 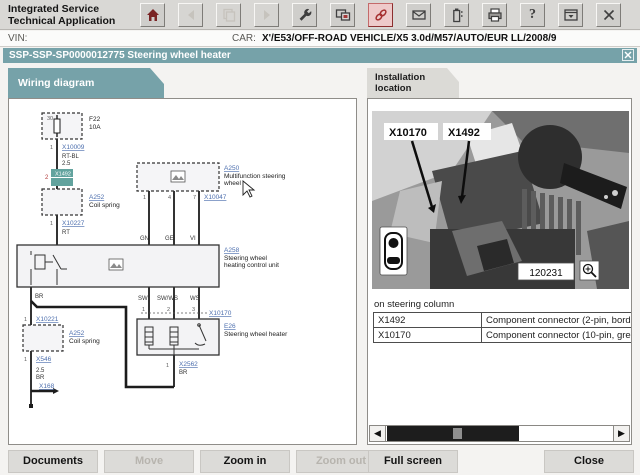 What do you see at coordinates (47, 386) in the screenshot?
I see `ground-link: X168` at bounding box center [47, 386].